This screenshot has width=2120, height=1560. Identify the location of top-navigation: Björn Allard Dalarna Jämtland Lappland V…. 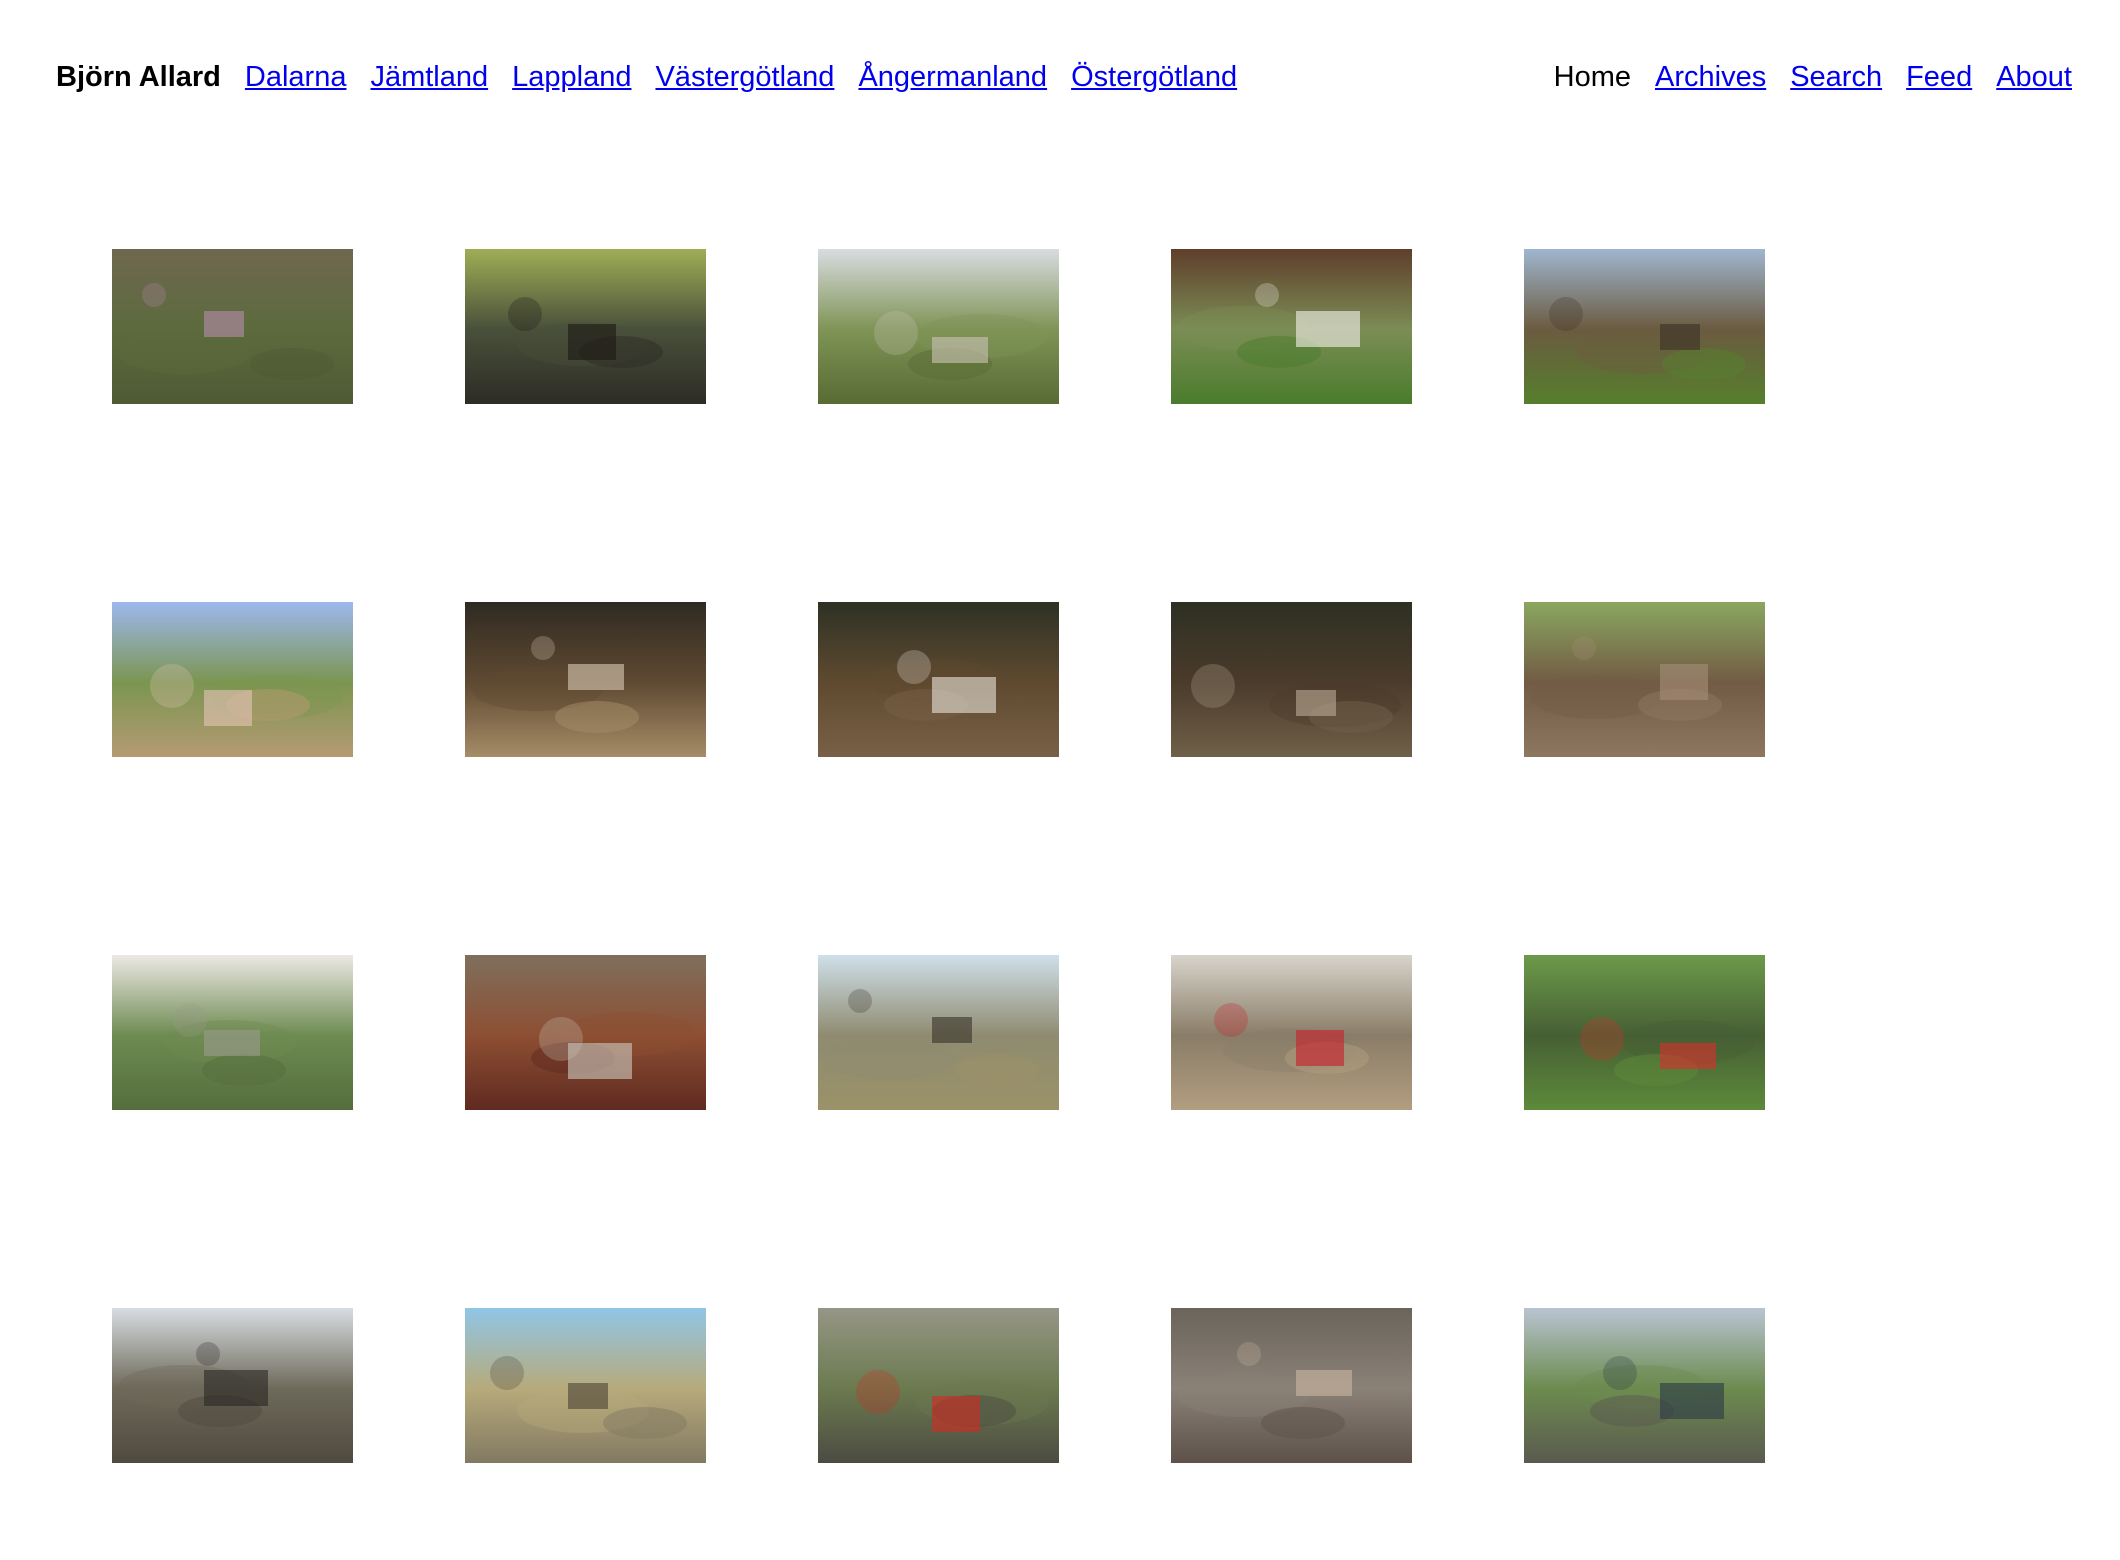
(1064, 77).